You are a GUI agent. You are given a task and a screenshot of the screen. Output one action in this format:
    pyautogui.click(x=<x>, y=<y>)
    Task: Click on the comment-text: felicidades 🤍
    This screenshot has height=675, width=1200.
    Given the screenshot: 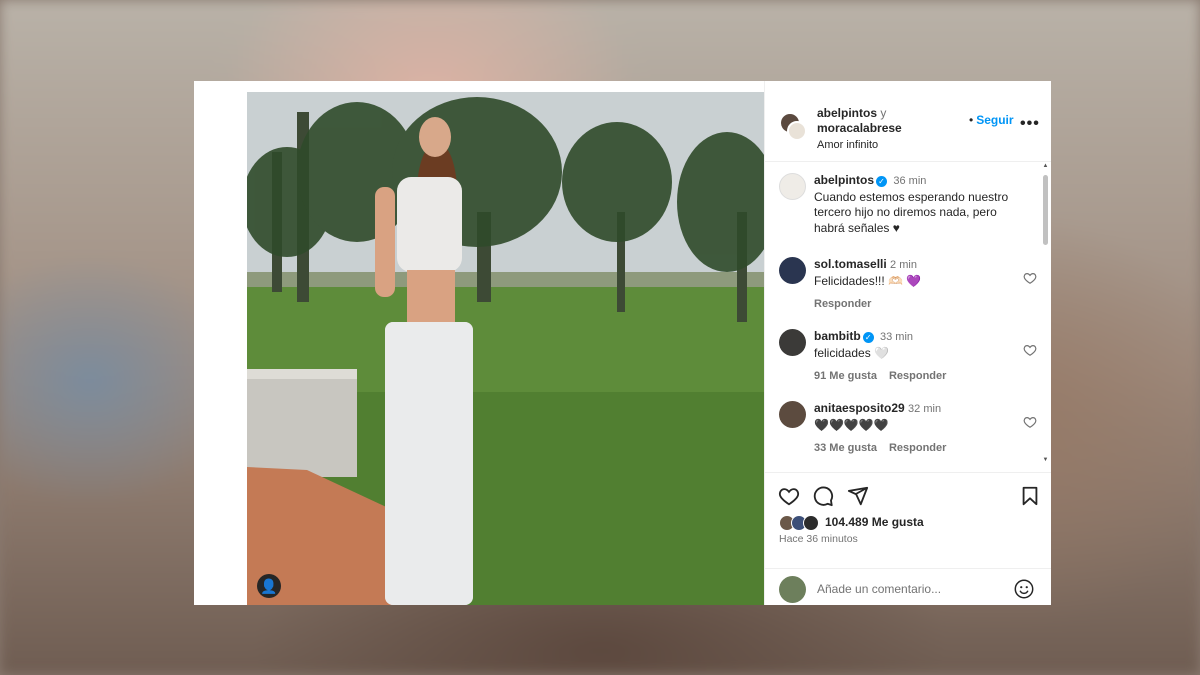 What is the action you would take?
    pyautogui.click(x=851, y=352)
    